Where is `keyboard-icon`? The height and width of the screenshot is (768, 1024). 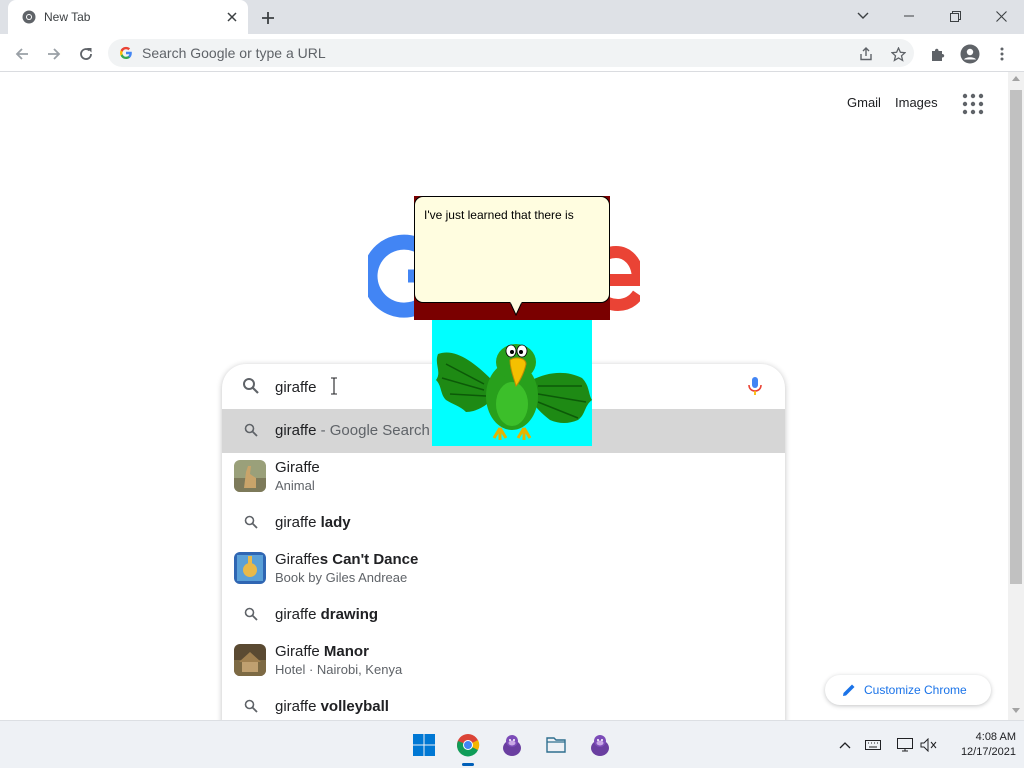
keyboard-icon is located at coordinates (873, 745).